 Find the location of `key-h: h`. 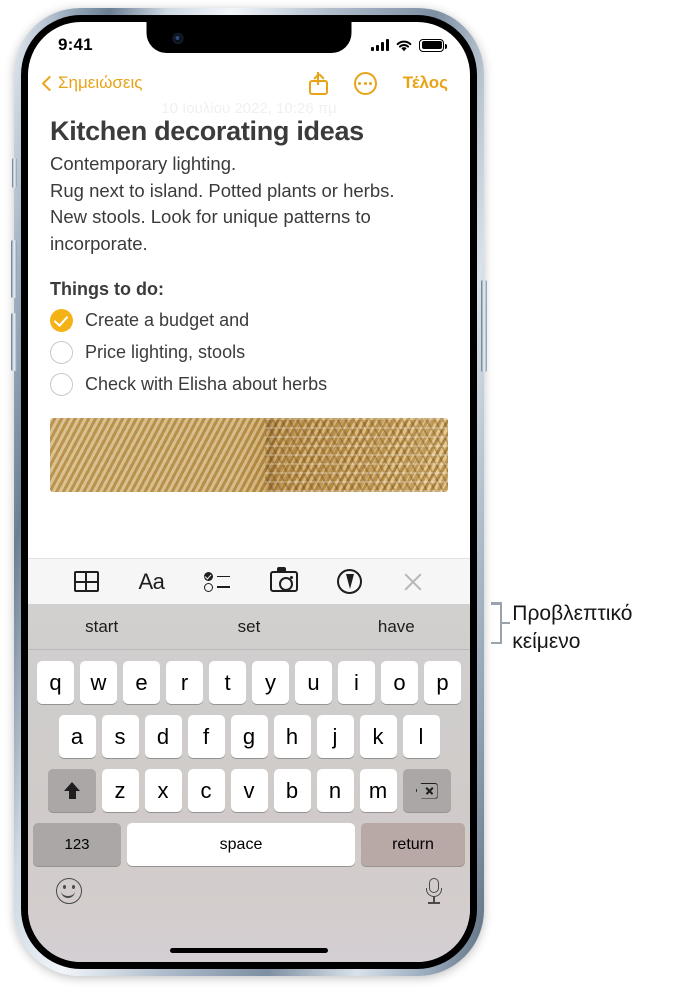

key-h: h is located at coordinates (292, 736).